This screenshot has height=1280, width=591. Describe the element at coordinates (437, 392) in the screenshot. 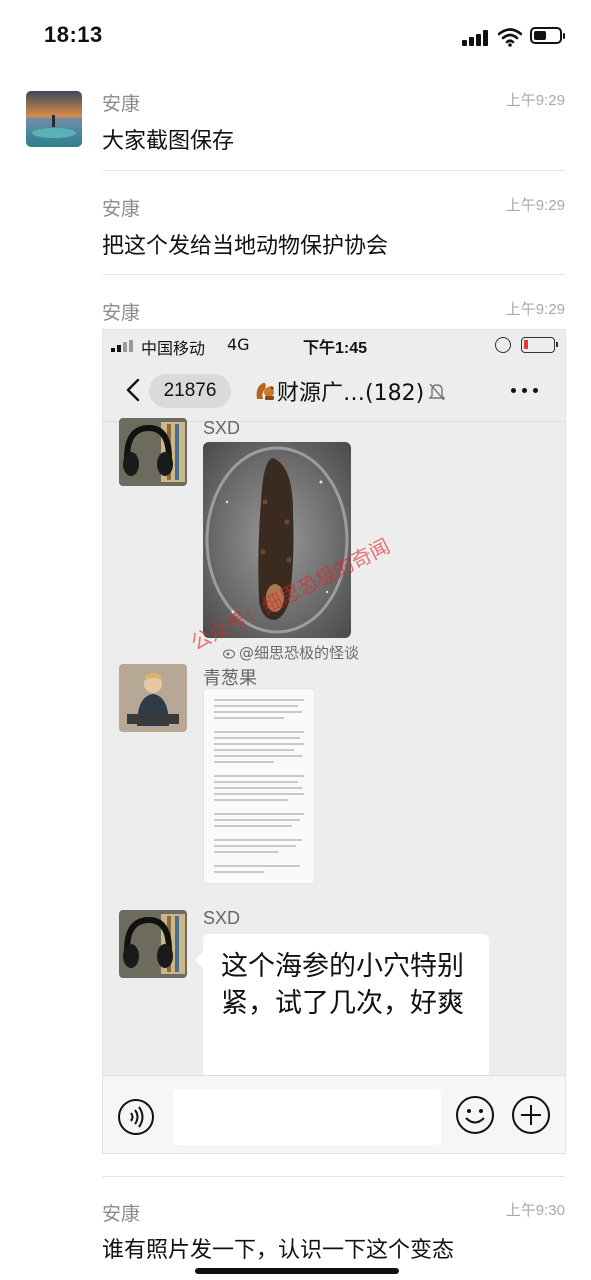

I see `mute-bell-icon` at that location.